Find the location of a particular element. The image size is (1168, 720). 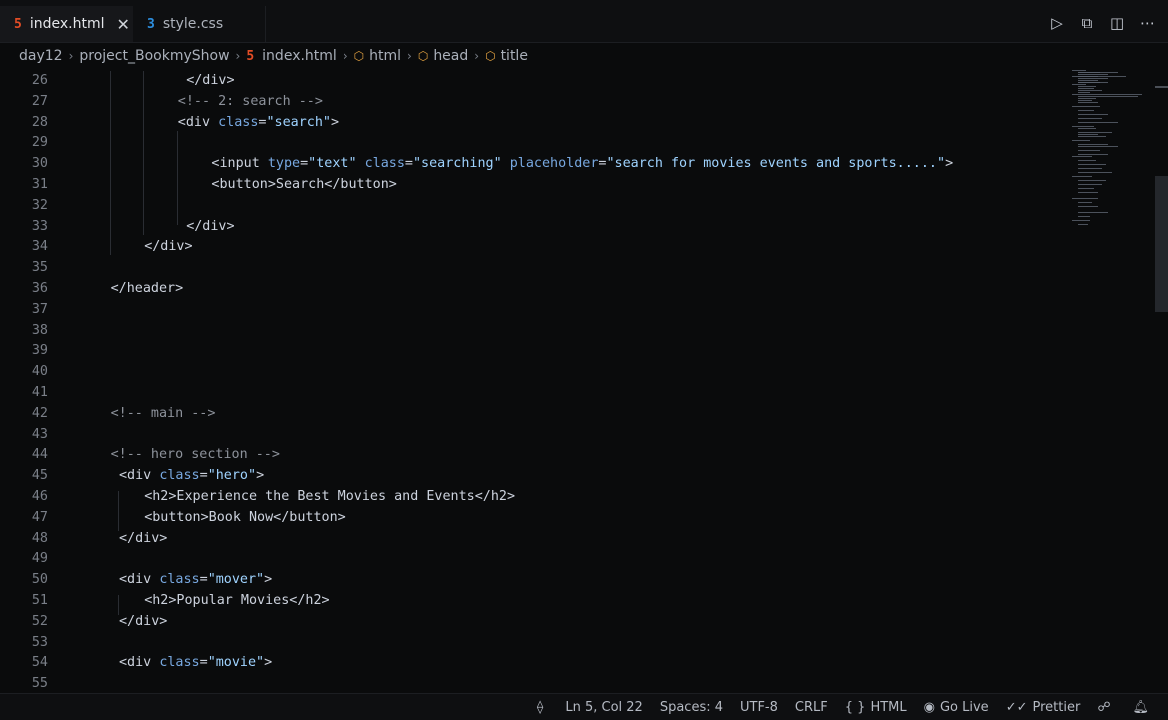

breadcrumb-symbol-title: title is located at coordinates (514, 56).